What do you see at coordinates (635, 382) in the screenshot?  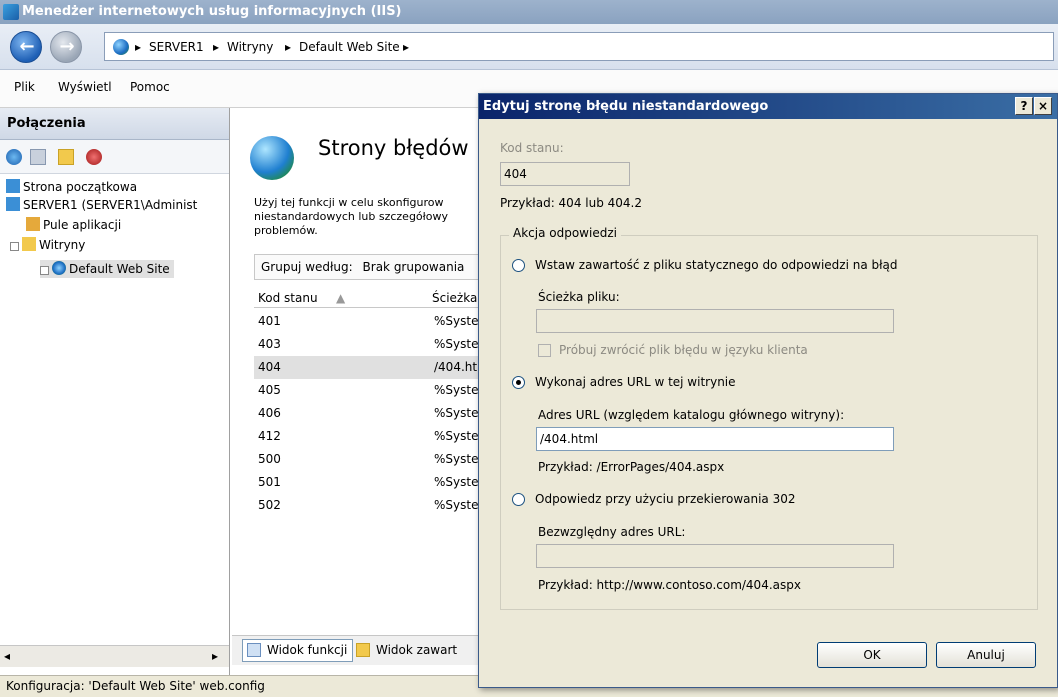 I see `execute-url-option-label: Wykonaj adres URL w tej witrynie` at bounding box center [635, 382].